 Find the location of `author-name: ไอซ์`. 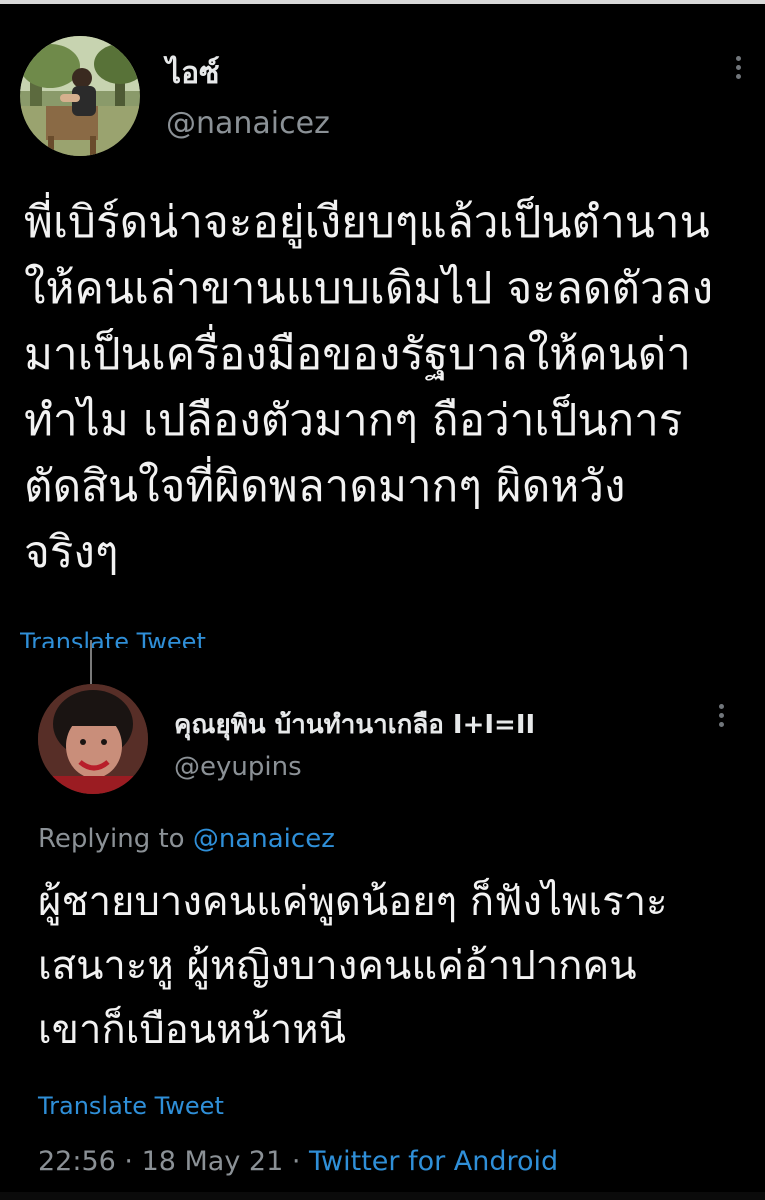

author-name: ไอซ์ is located at coordinates (192, 73).